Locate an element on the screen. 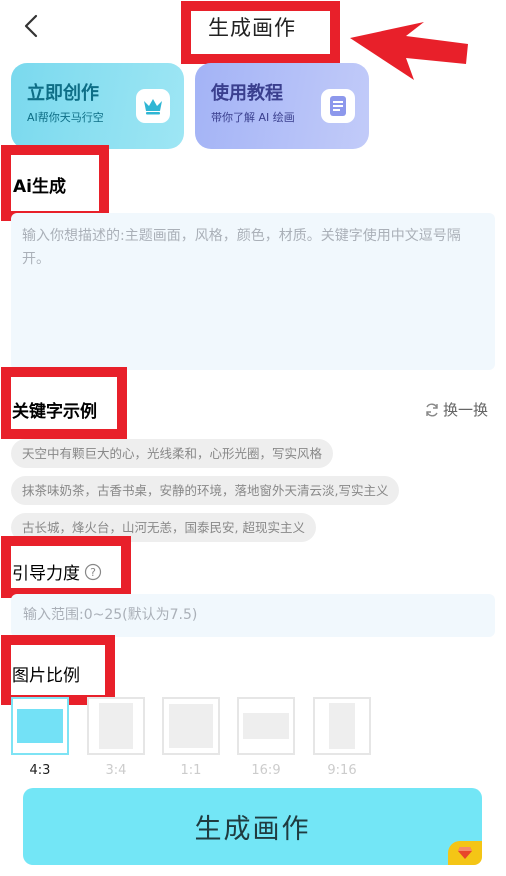 The height and width of the screenshot is (876, 506). refresh-button: 换一换 is located at coordinates (456, 409).